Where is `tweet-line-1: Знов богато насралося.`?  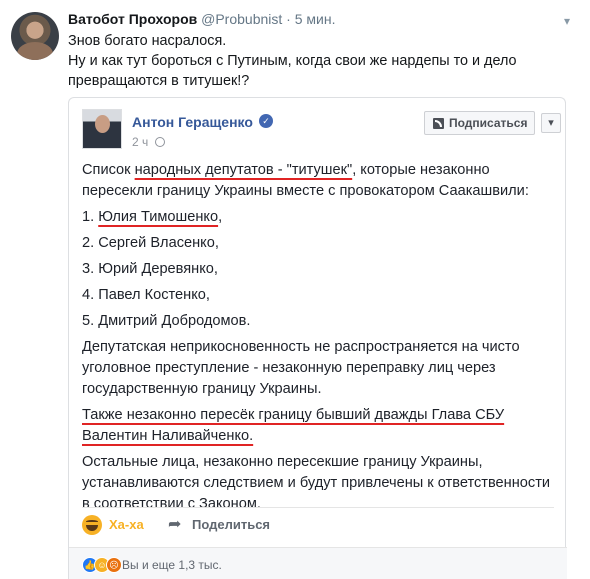
tweet-line-1: Знов богато насралося. is located at coordinates (147, 41).